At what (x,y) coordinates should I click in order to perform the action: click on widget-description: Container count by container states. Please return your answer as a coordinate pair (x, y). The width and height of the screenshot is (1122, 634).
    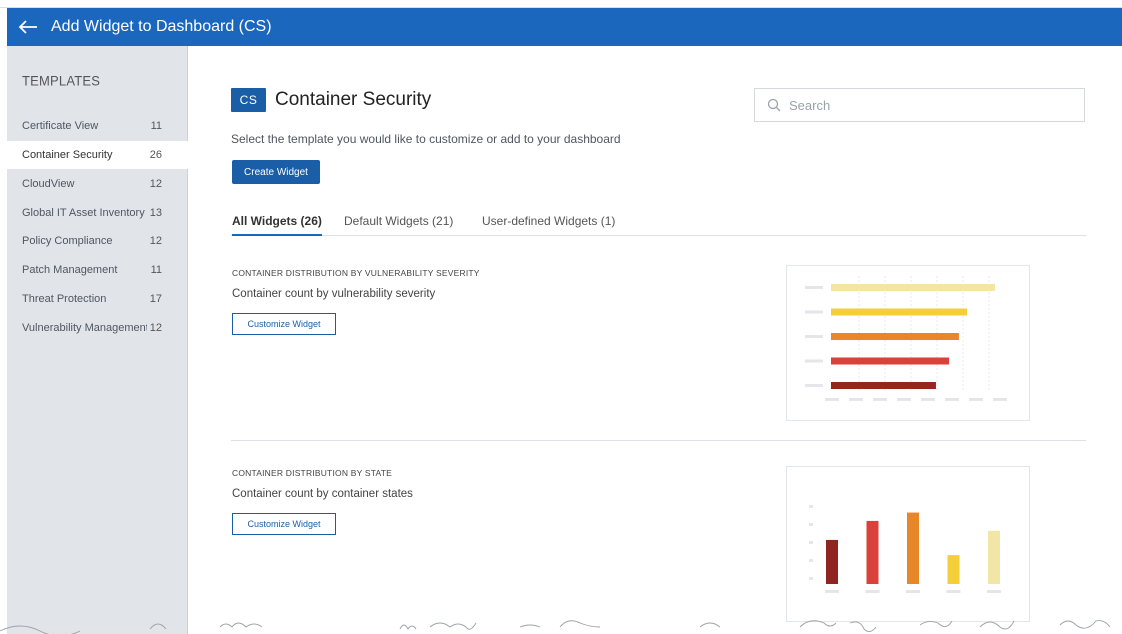
    Looking at the image, I should click on (322, 494).